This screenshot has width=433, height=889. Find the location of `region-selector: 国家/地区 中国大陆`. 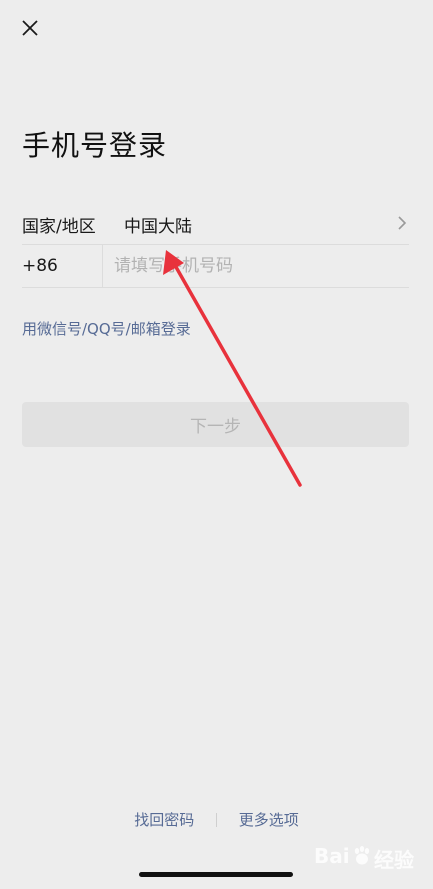

region-selector: 国家/地区 中国大陆 is located at coordinates (215, 223).